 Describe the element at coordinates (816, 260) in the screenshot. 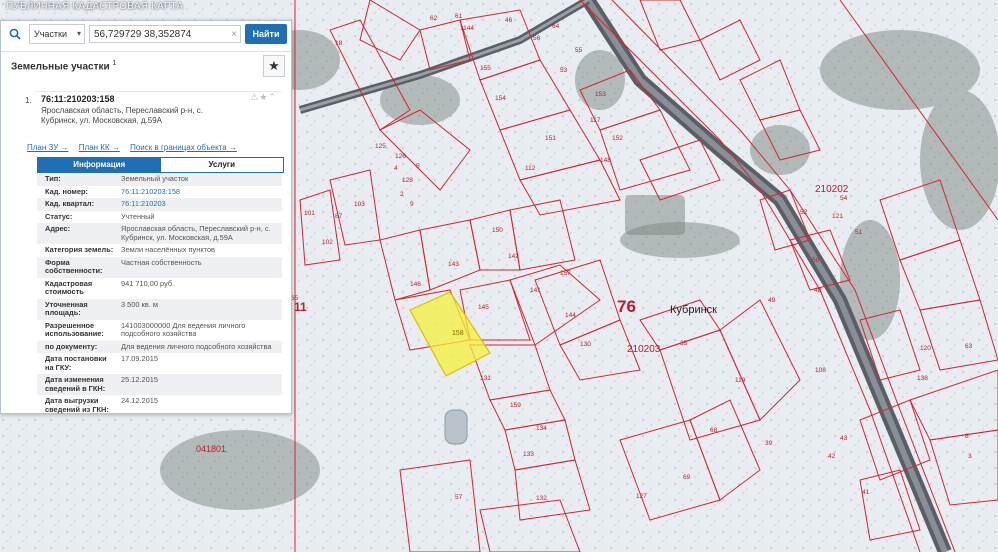

I see `parcel-number: 50` at that location.